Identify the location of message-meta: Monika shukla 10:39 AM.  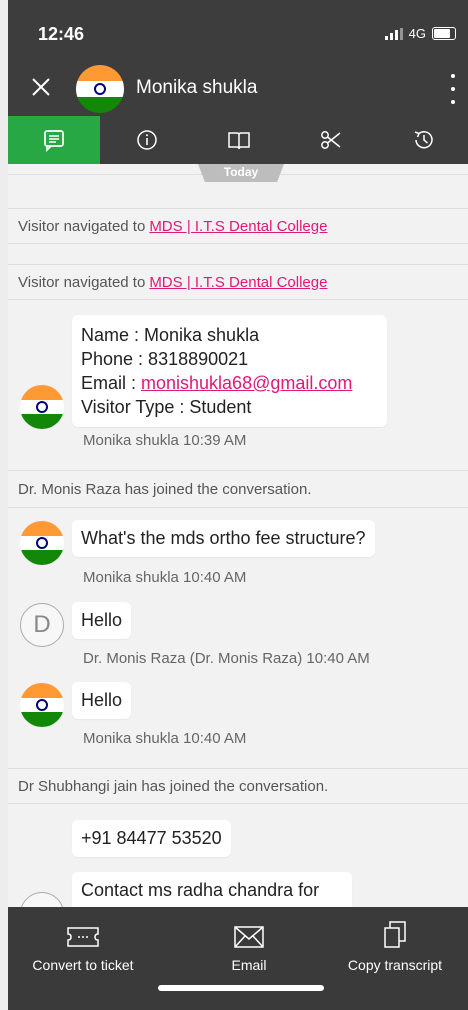
(165, 440).